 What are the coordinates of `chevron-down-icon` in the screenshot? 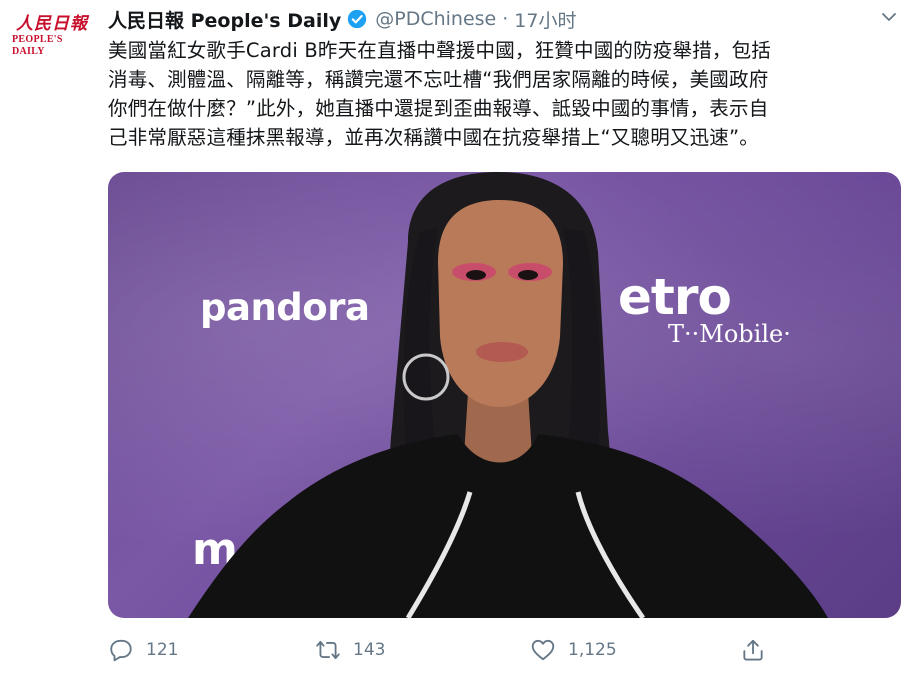 It's located at (889, 17).